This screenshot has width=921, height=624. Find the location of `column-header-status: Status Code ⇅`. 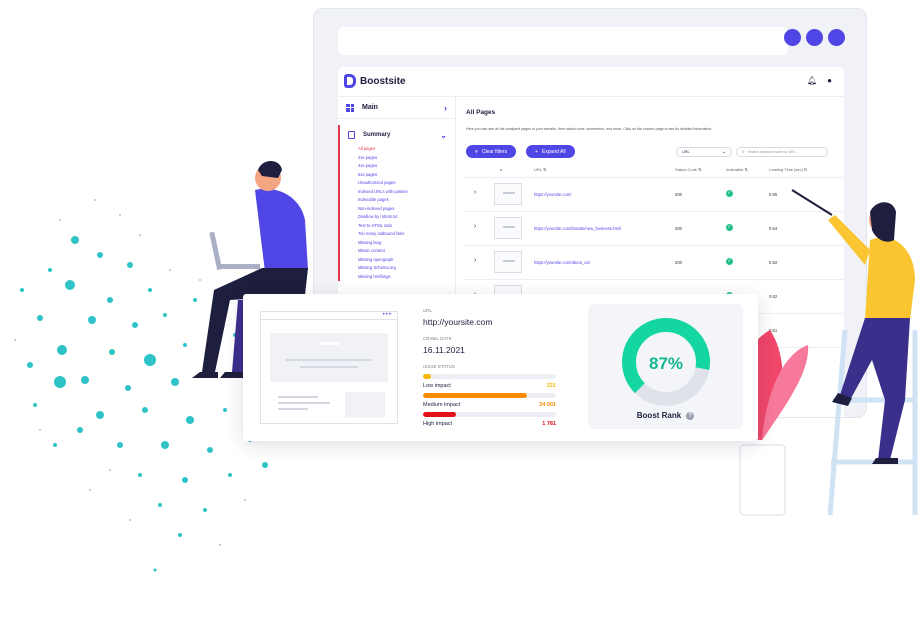

column-header-status: Status Code ⇅ is located at coordinates (688, 169).